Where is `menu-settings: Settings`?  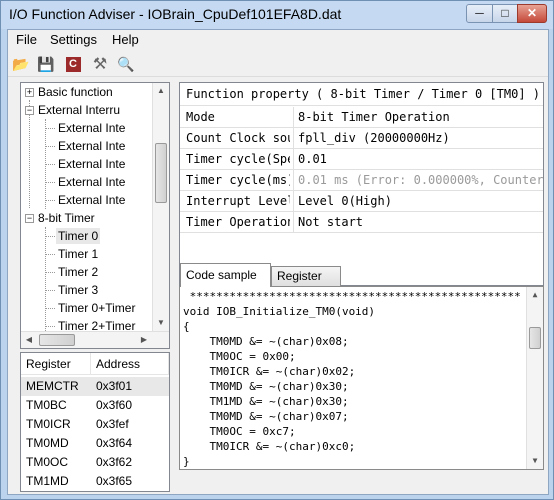 menu-settings: Settings is located at coordinates (73, 39).